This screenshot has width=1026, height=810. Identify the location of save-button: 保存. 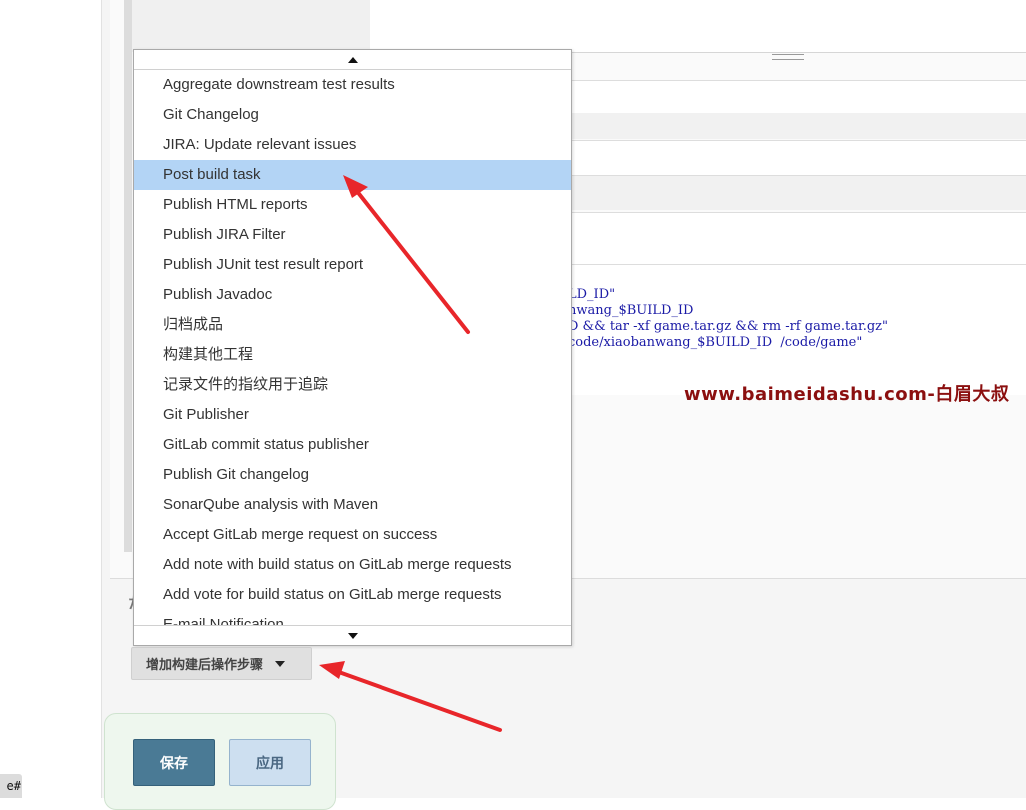
(174, 762).